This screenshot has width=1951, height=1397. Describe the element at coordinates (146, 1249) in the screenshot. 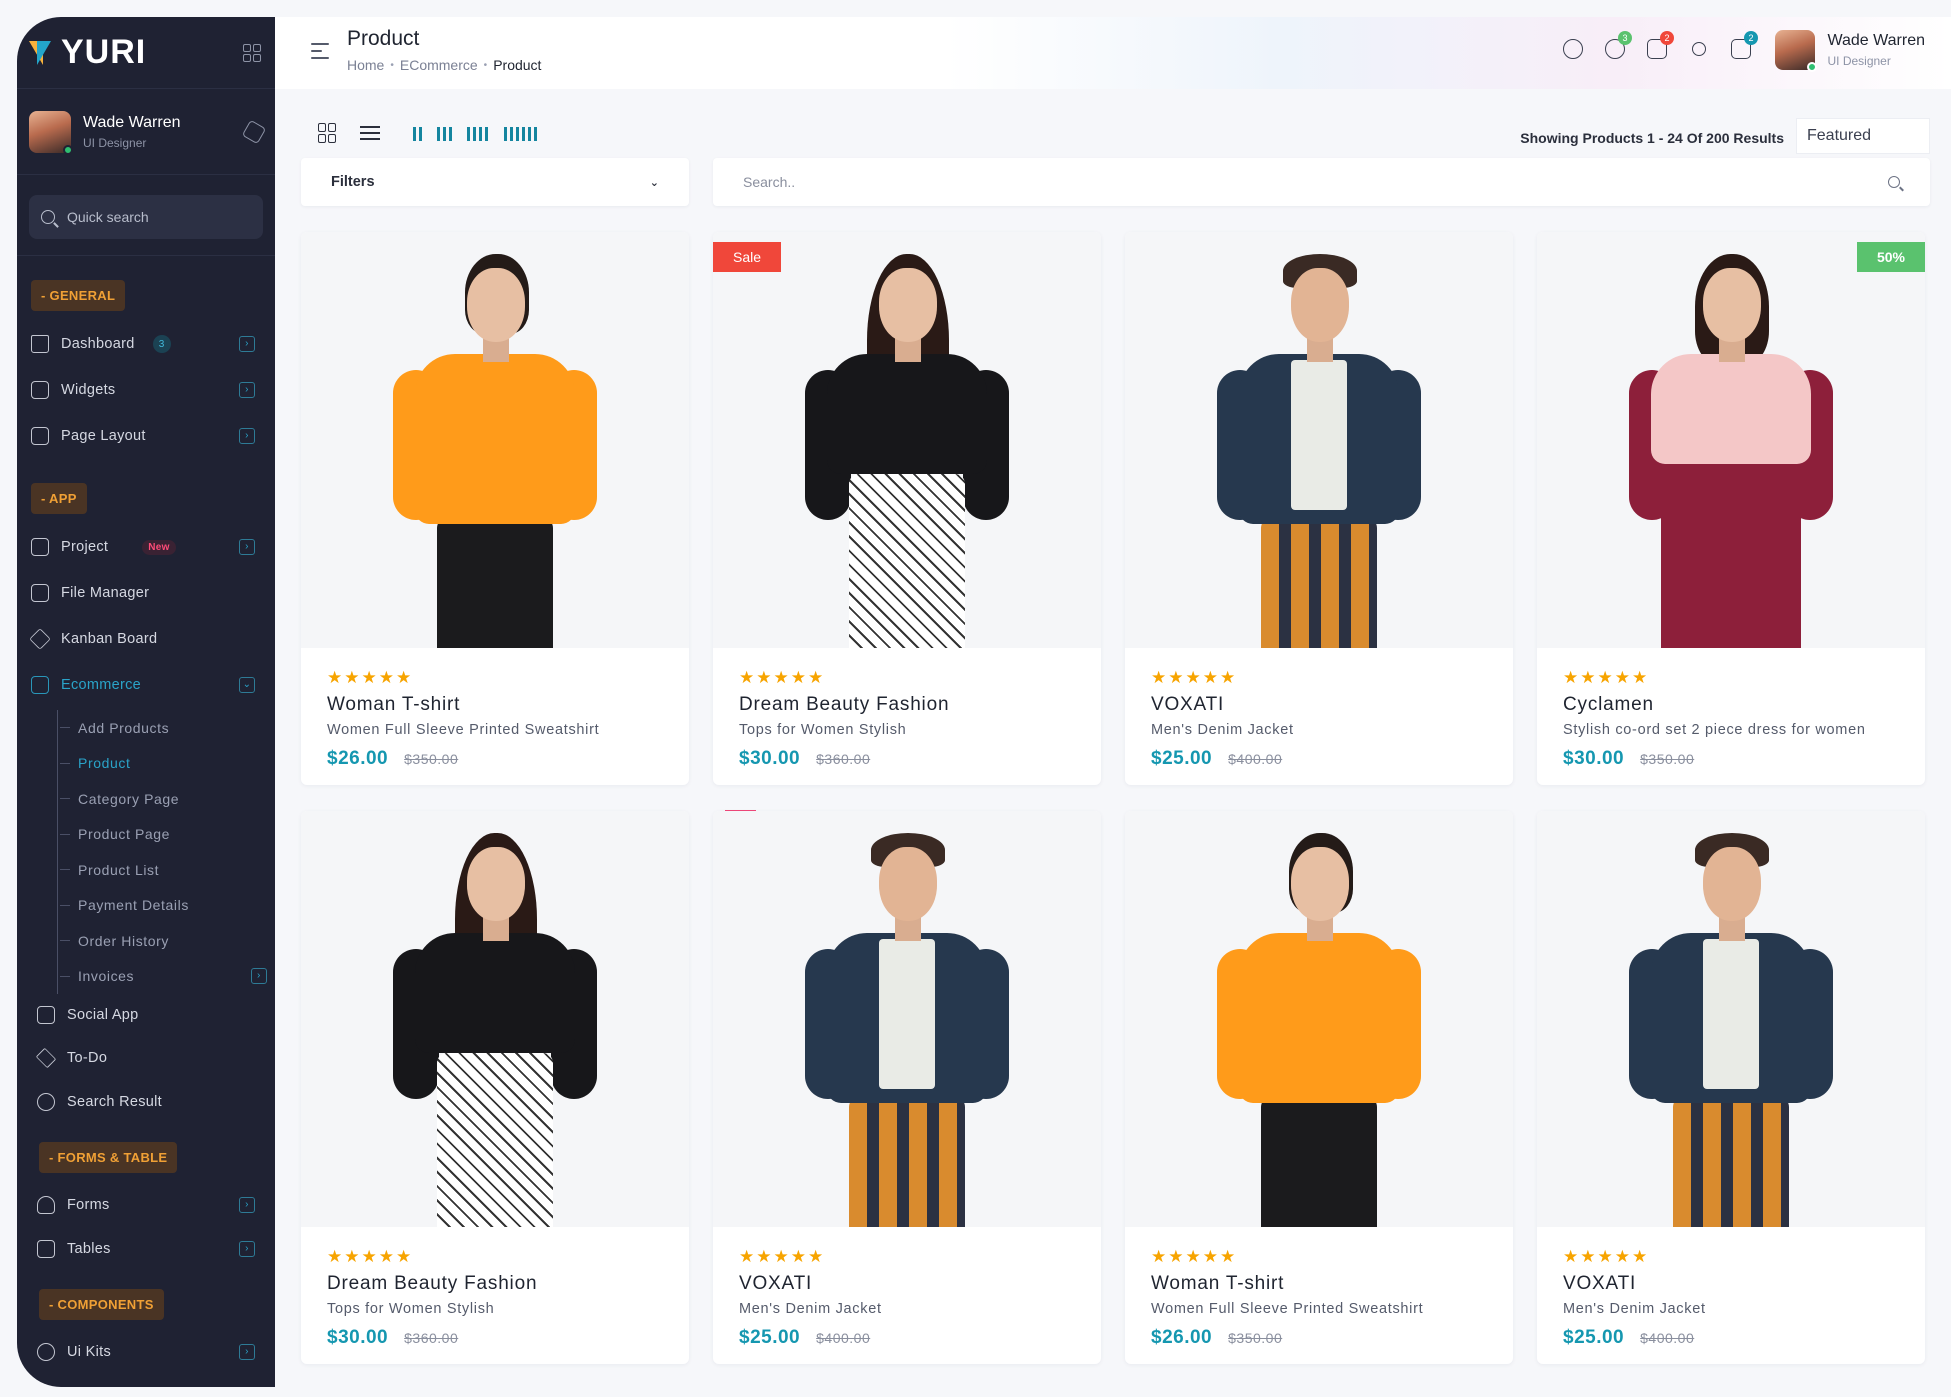

I see `sidebar-item-tables: Tables ›` at that location.